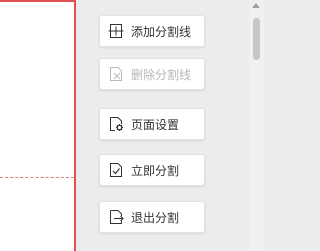 This screenshot has width=320, height=251. Describe the element at coordinates (161, 31) in the screenshot. I see `add-split-line-label: 添加分割线` at that location.